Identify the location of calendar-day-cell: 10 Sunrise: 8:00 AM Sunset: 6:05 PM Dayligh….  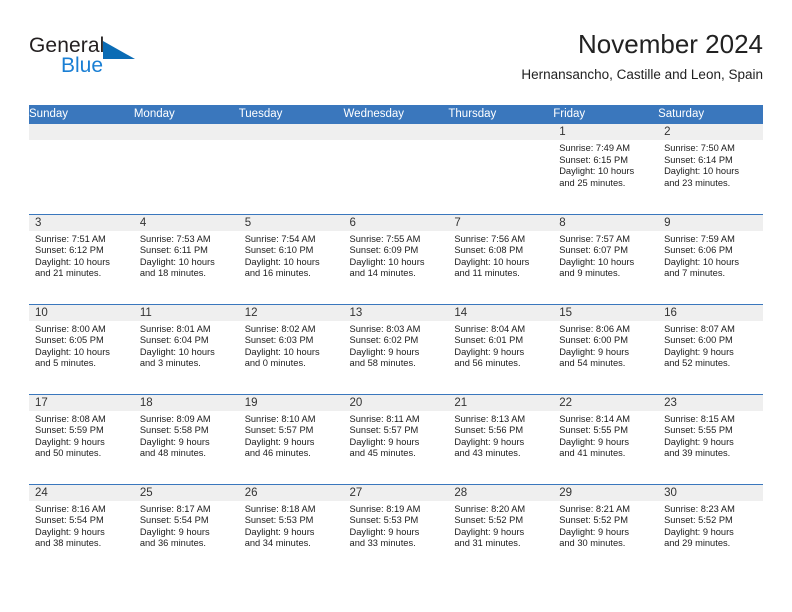
(81, 348).